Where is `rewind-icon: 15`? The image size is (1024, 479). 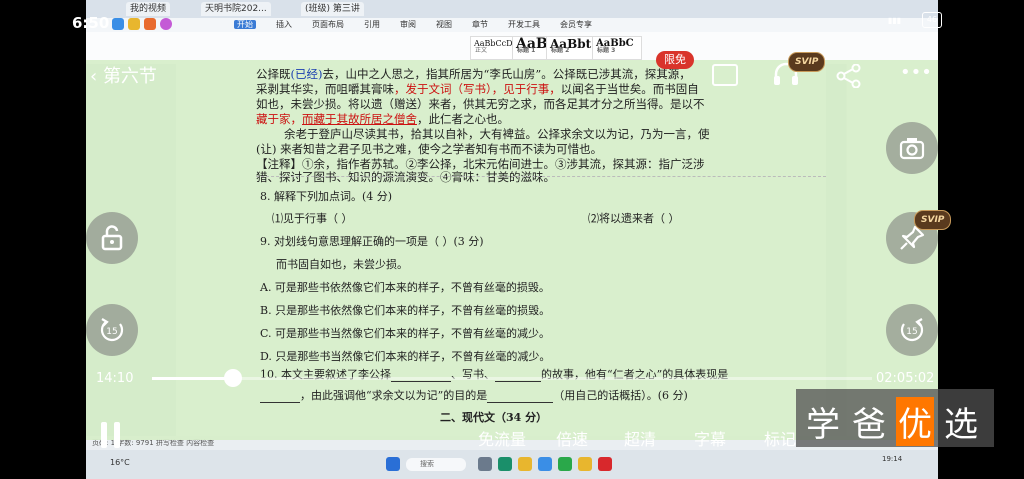 rewind-icon: 15 is located at coordinates (112, 330).